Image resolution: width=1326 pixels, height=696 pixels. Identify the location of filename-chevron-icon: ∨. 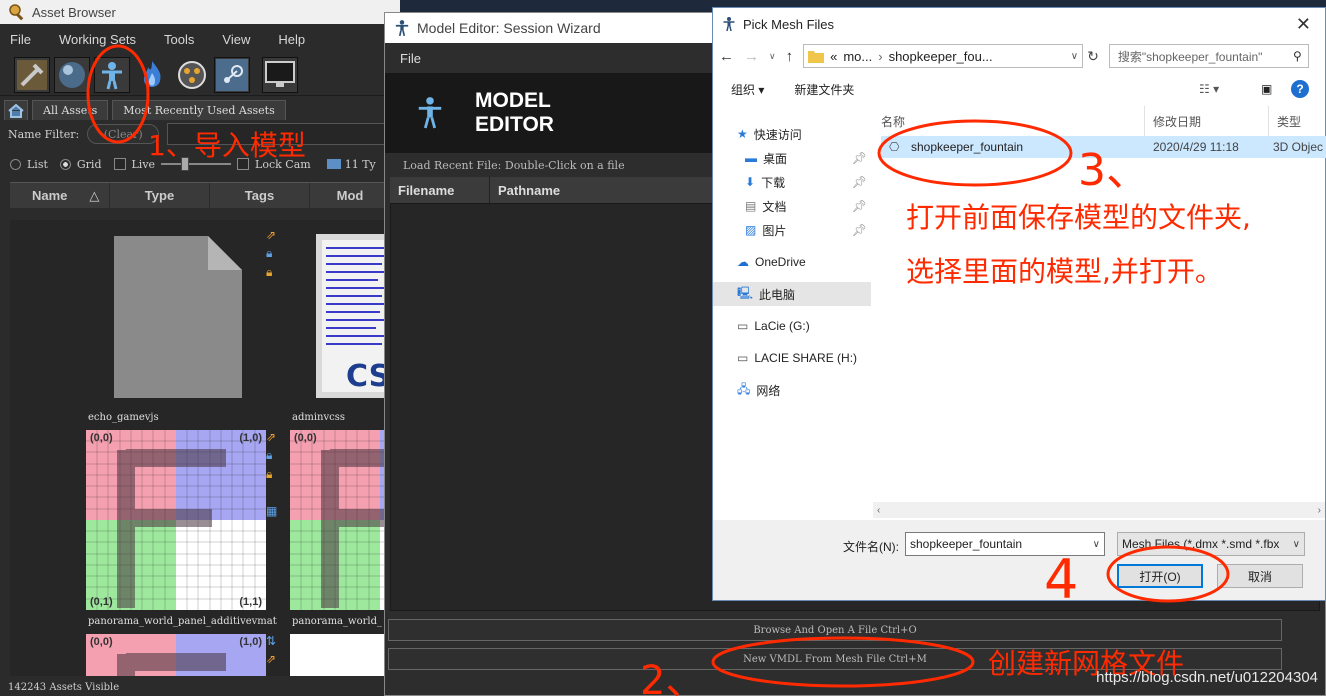
(1096, 544).